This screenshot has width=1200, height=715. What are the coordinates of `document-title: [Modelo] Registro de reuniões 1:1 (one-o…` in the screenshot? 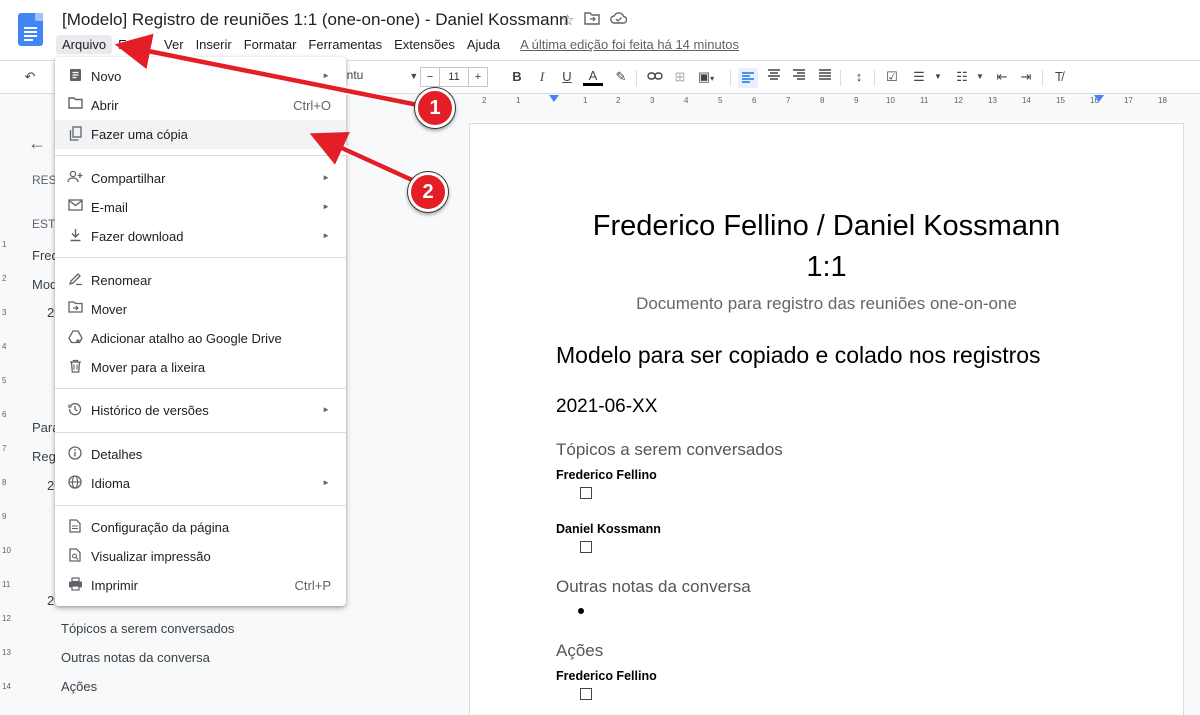 It's located at (315, 20).